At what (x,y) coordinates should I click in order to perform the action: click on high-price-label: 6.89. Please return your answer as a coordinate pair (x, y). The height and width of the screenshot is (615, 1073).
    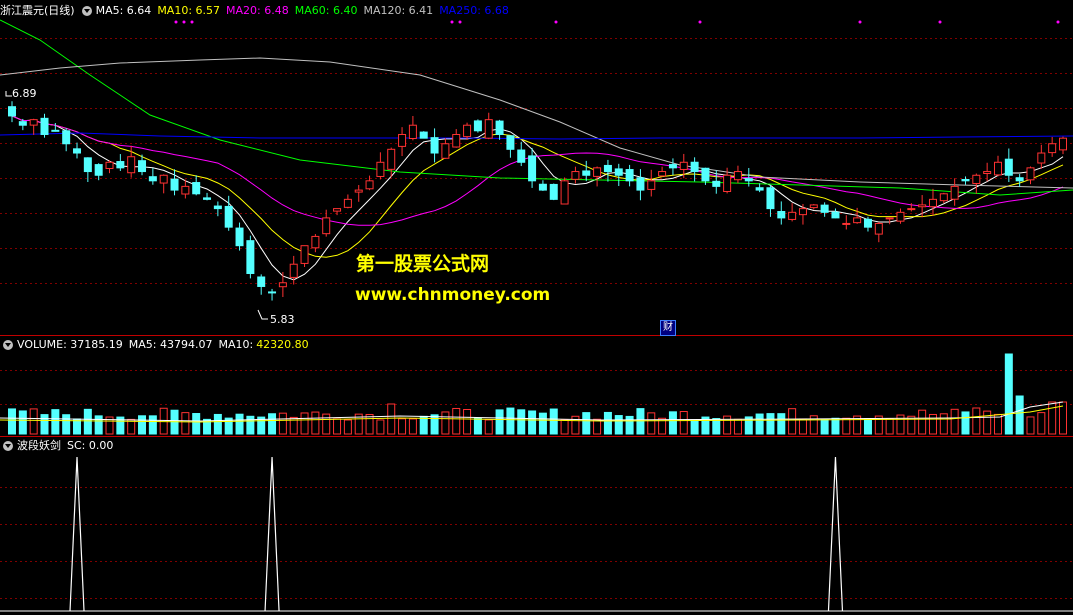
    Looking at the image, I should click on (24, 93).